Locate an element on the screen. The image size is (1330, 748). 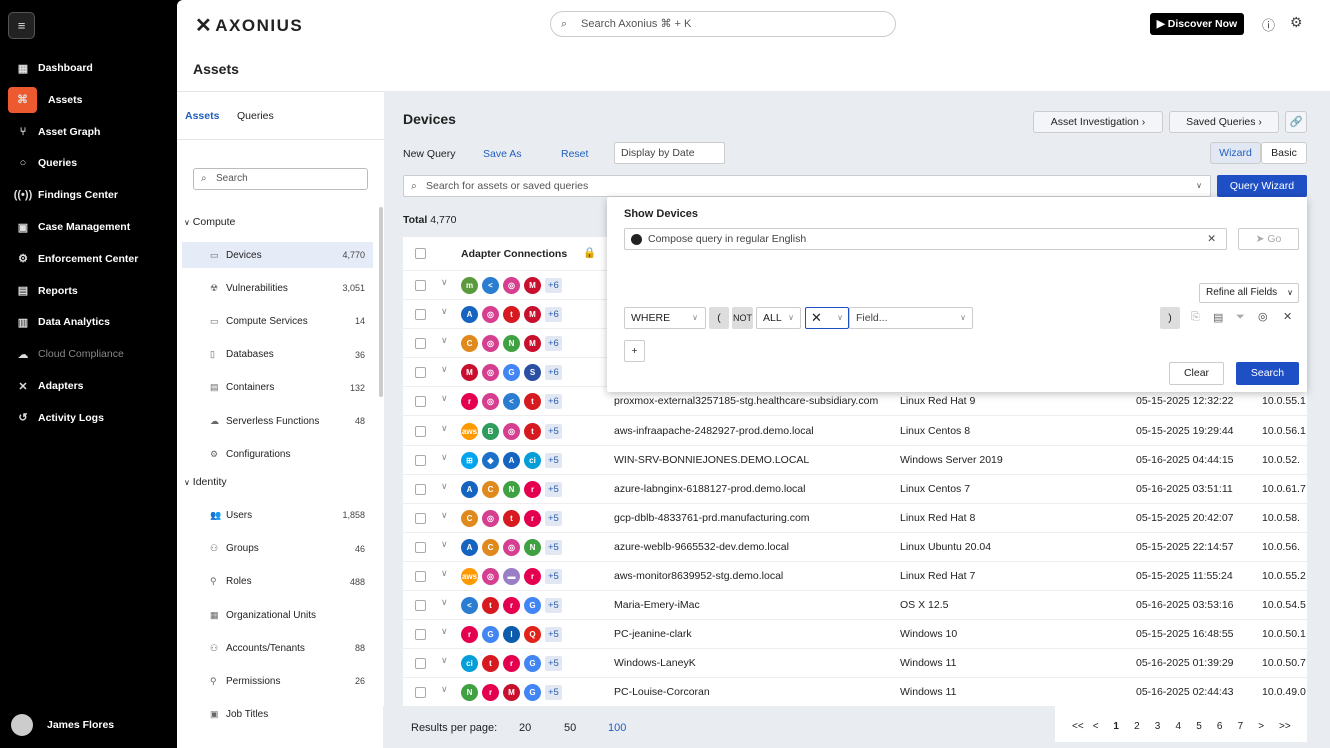
sidebar-item-findings-center: ((•)) Findings Center is located at coordinates (88, 195).